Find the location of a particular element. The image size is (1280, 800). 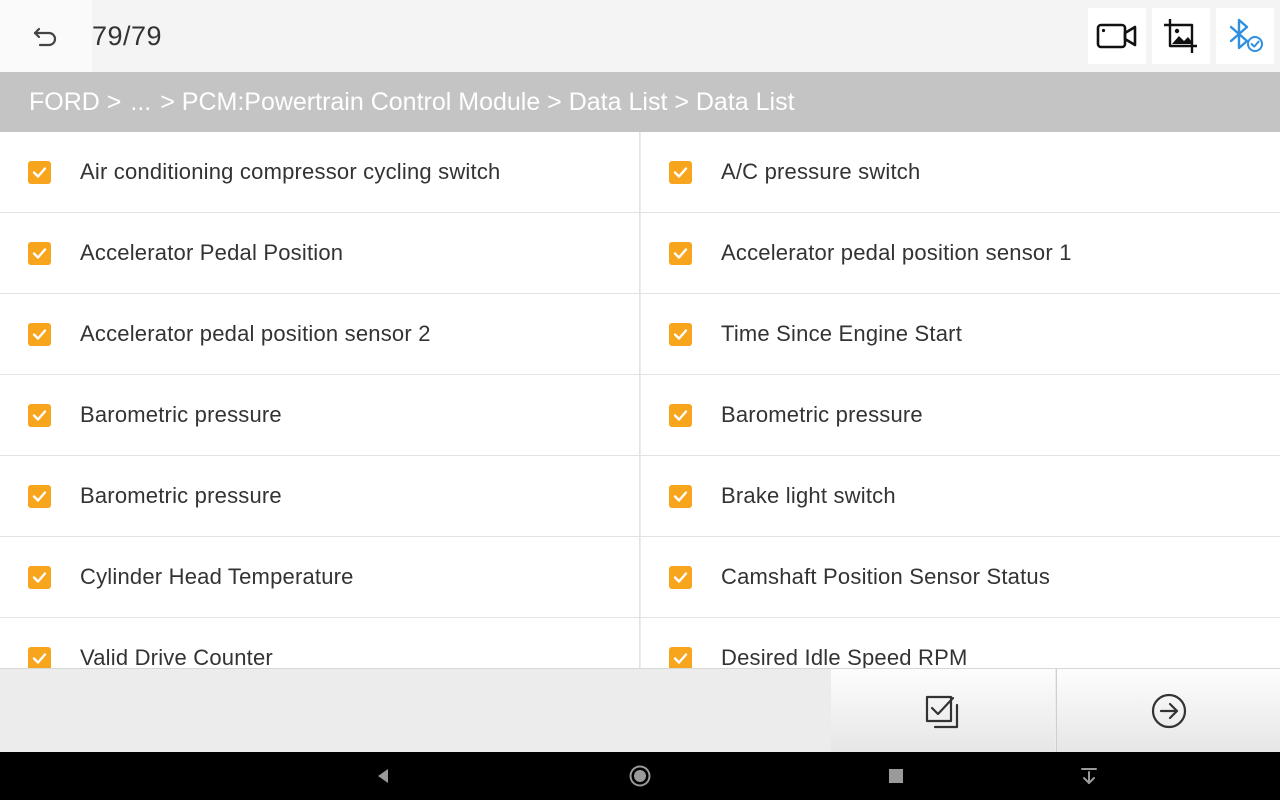

video-camera-icon is located at coordinates (1116, 36).